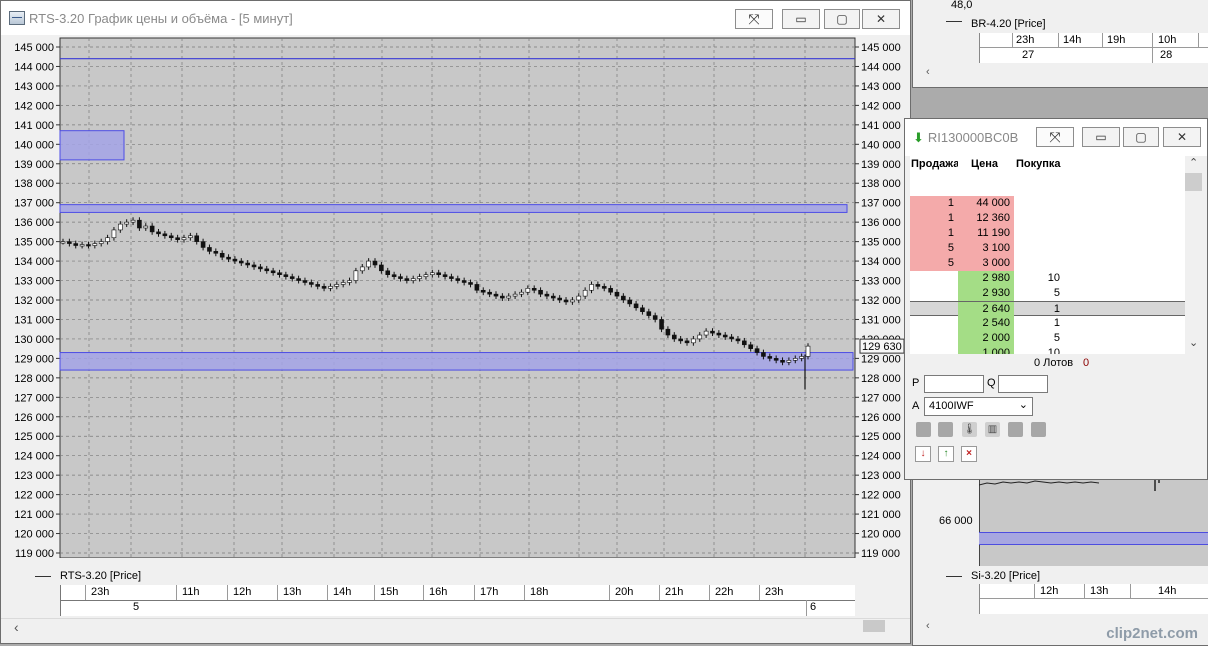 This screenshot has height=646, width=1208. I want to click on ob-minimize-button: ▭, so click(1101, 137).